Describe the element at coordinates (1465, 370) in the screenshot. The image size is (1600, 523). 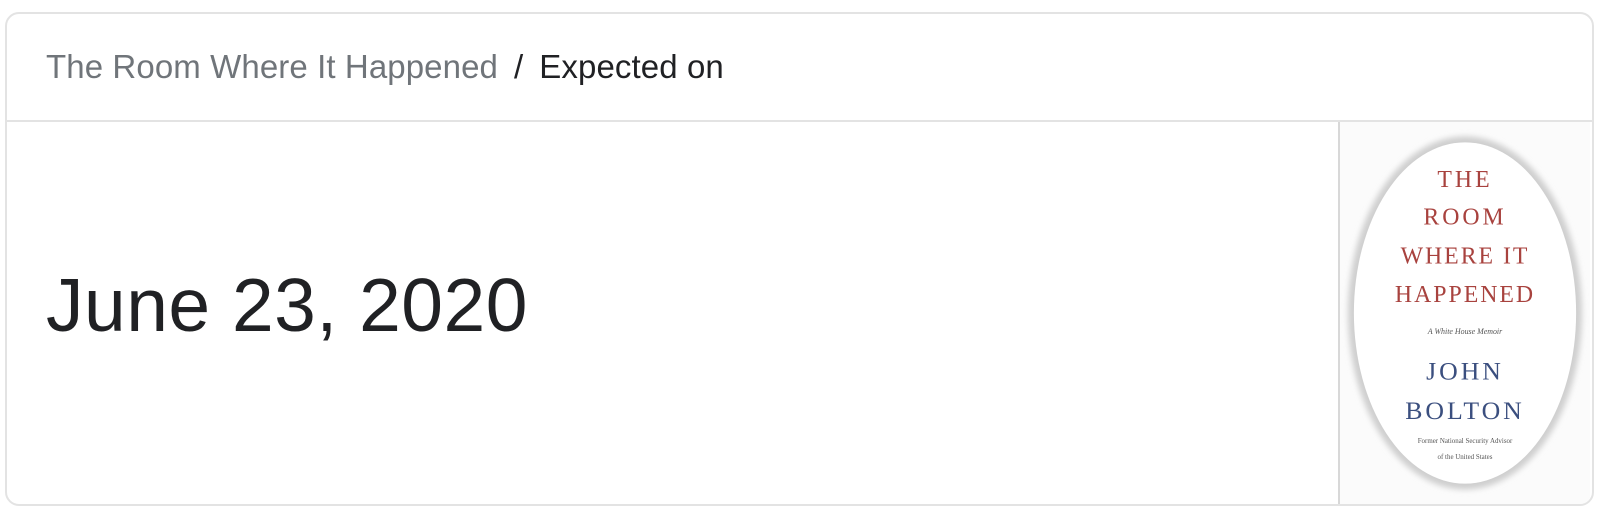
I see `cover-author-line-1: JOHN` at that location.